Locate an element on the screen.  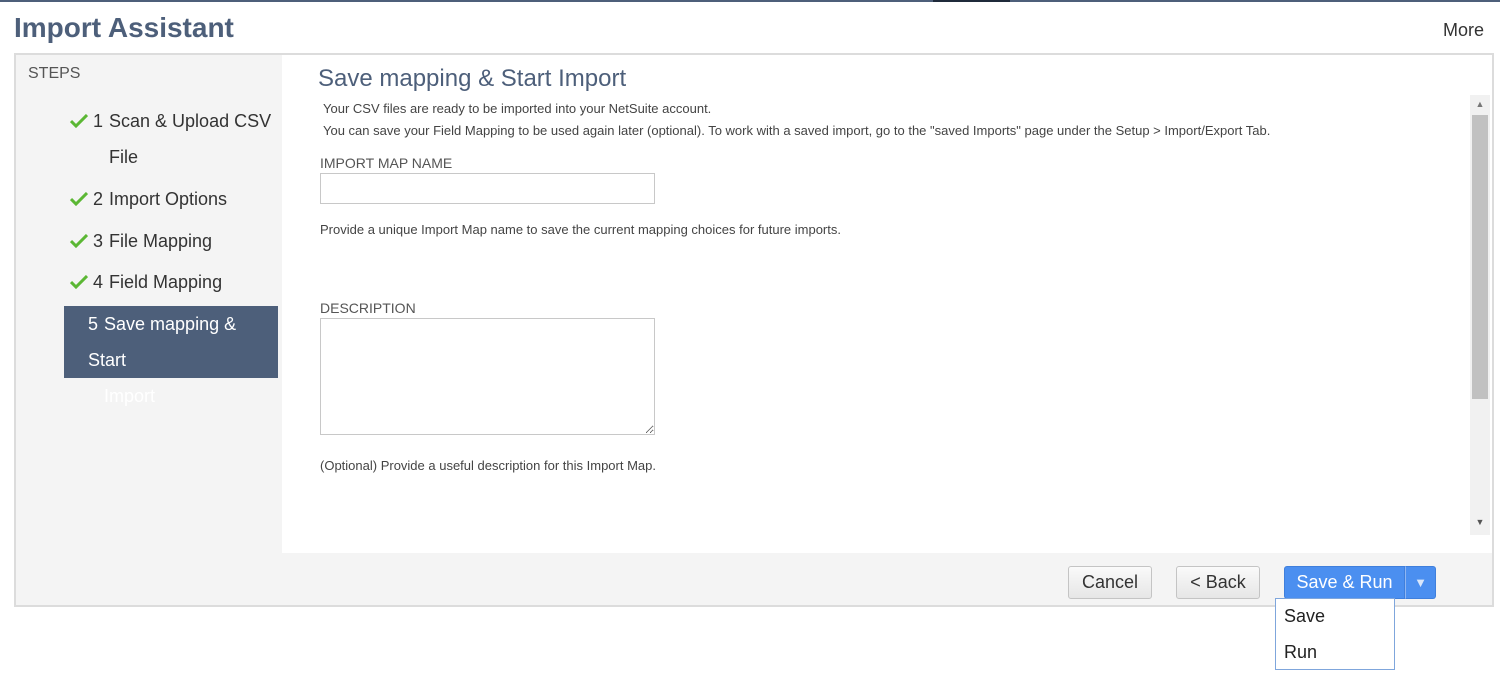
step-label: File Mapping is located at coordinates (161, 241).